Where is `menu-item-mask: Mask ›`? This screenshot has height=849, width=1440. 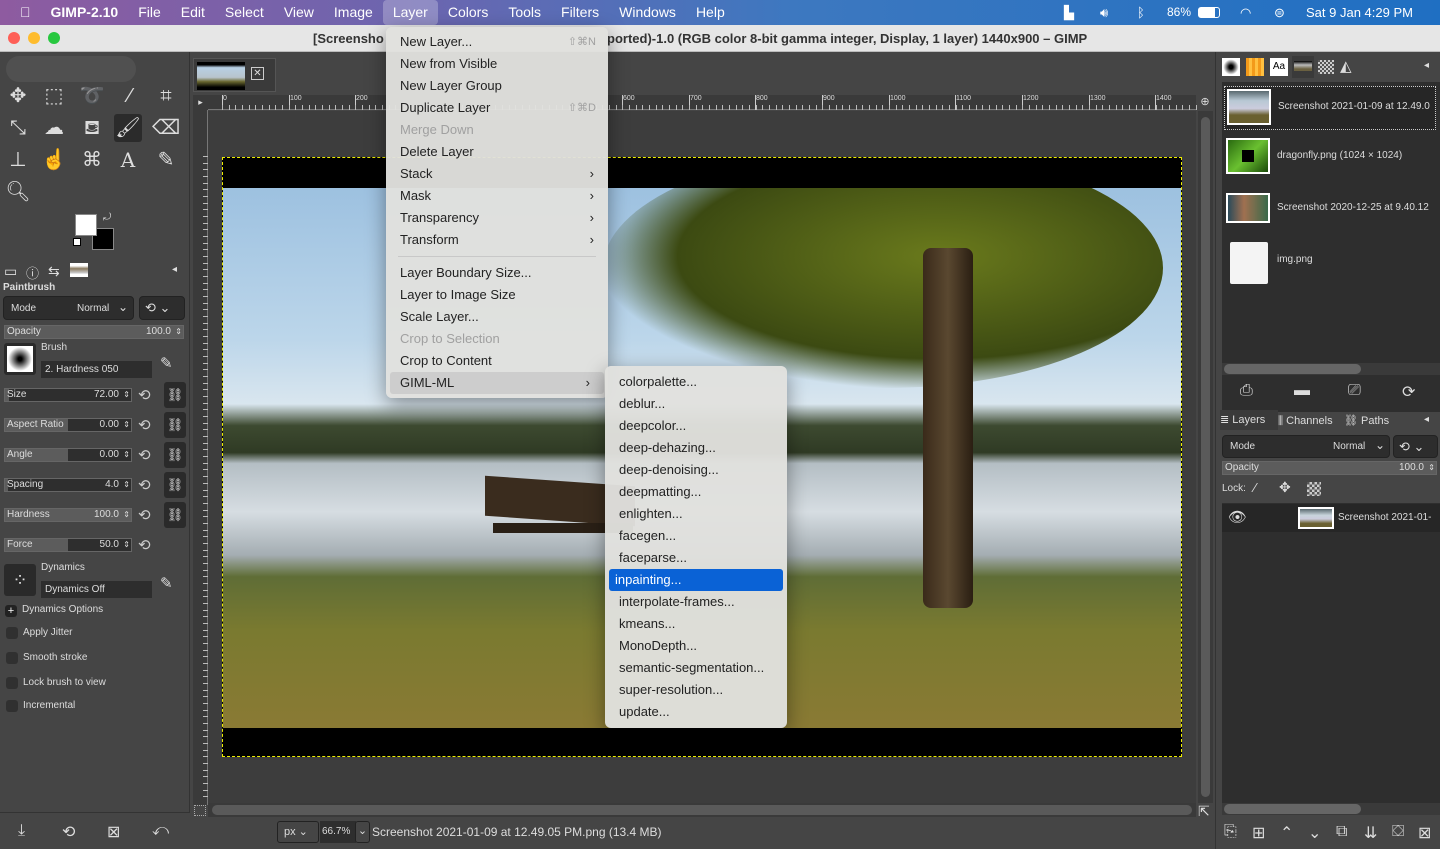 menu-item-mask: Mask › is located at coordinates (497, 196).